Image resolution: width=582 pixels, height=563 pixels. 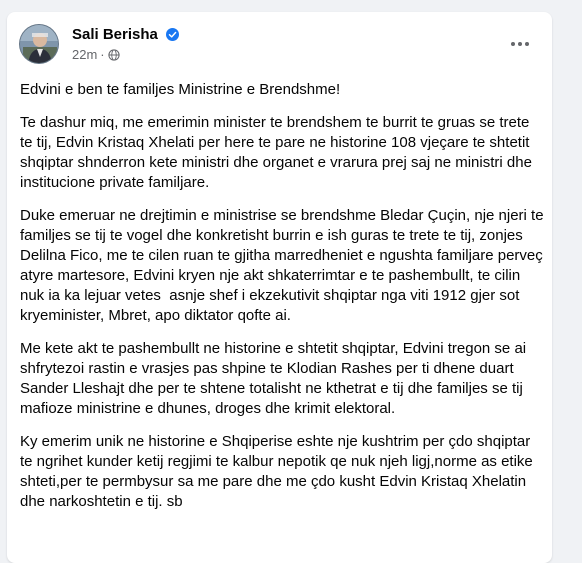 I want to click on avatar-photo-icon, so click(x=39, y=44).